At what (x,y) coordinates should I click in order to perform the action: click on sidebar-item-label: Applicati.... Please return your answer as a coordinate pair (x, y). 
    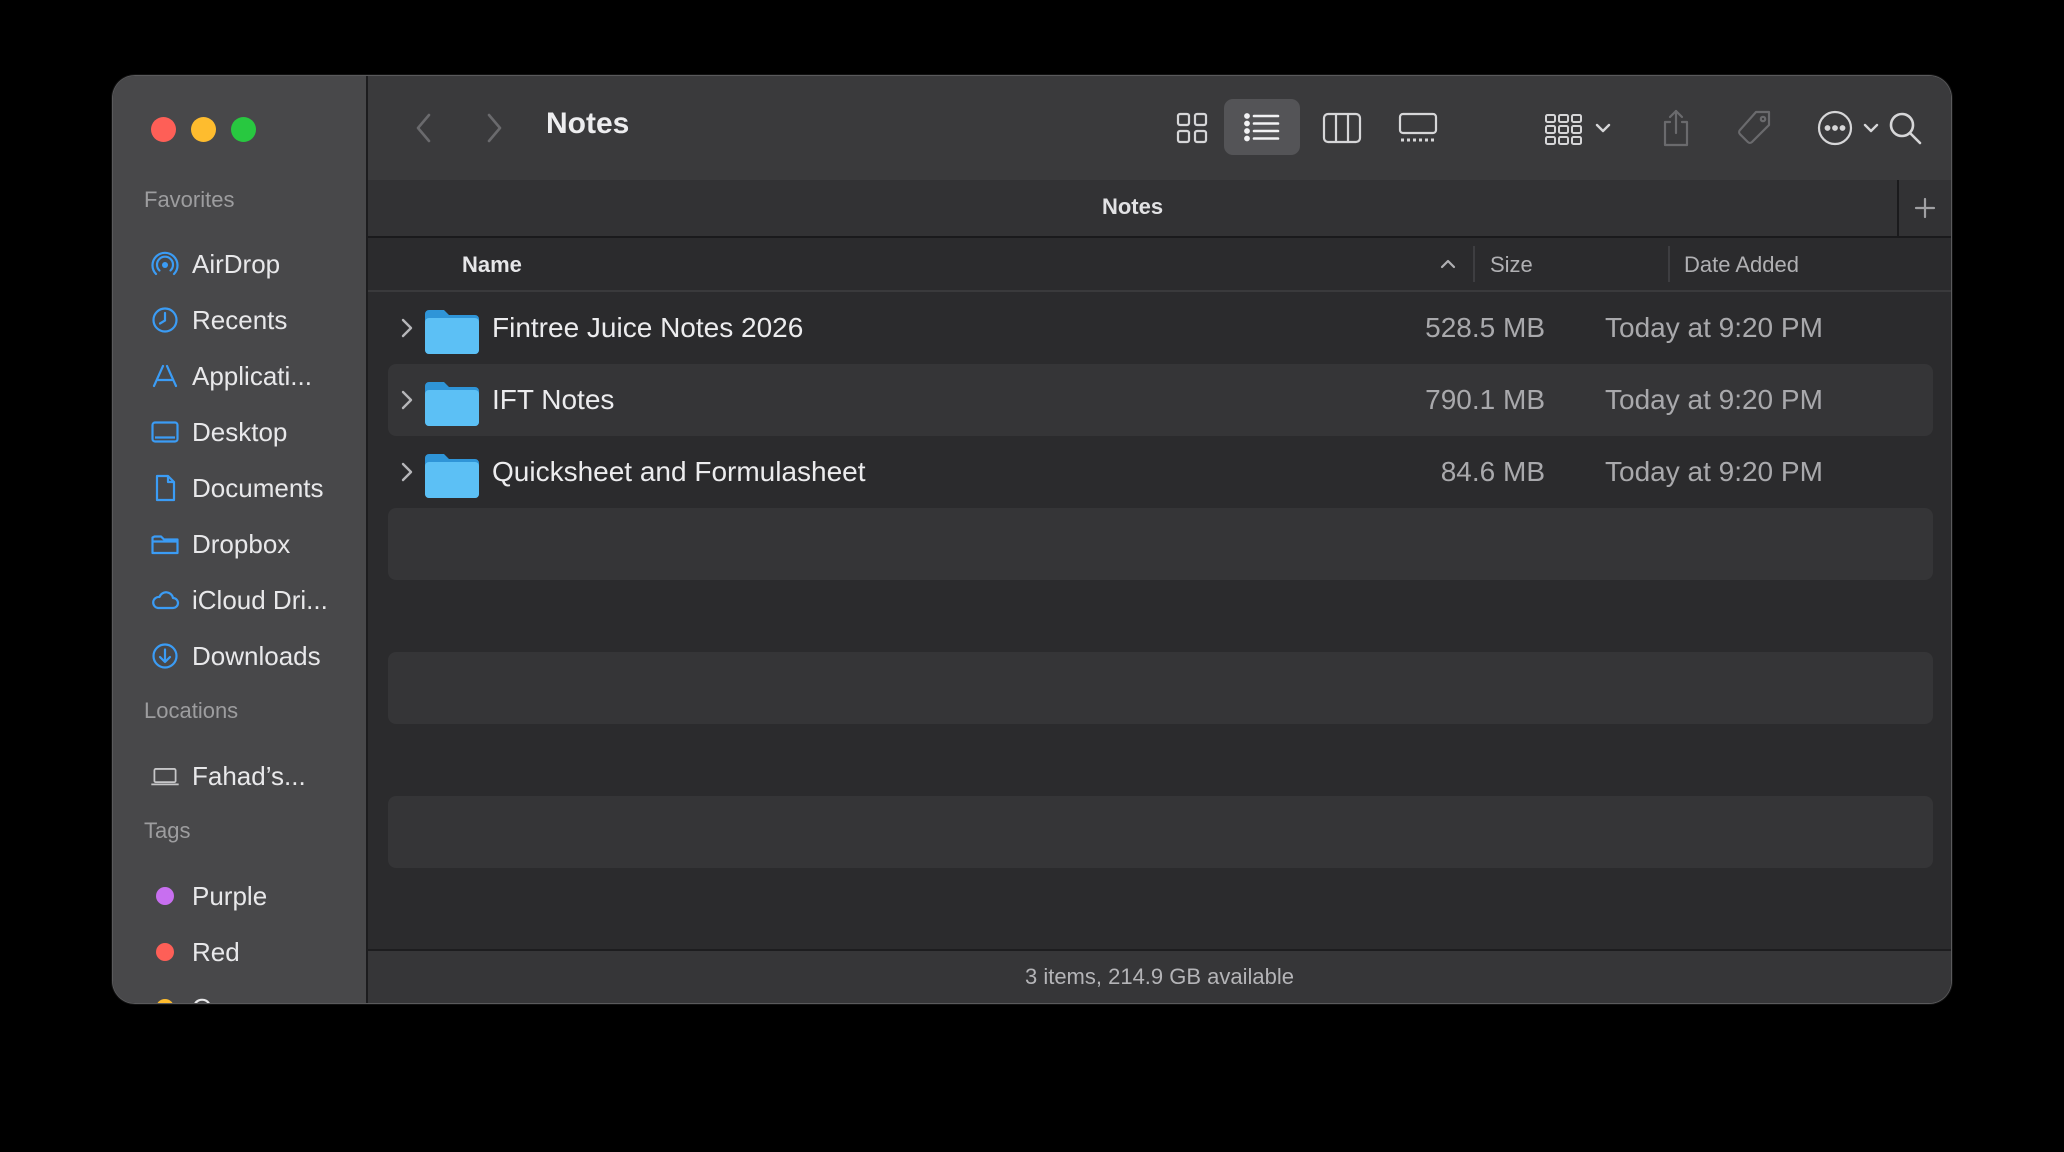
    Looking at the image, I should click on (252, 375).